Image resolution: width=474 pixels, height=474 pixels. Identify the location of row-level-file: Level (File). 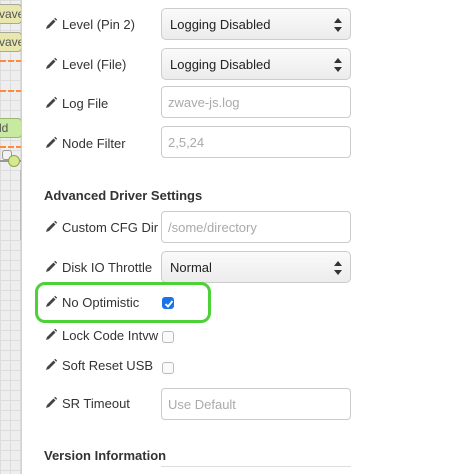
(103, 64).